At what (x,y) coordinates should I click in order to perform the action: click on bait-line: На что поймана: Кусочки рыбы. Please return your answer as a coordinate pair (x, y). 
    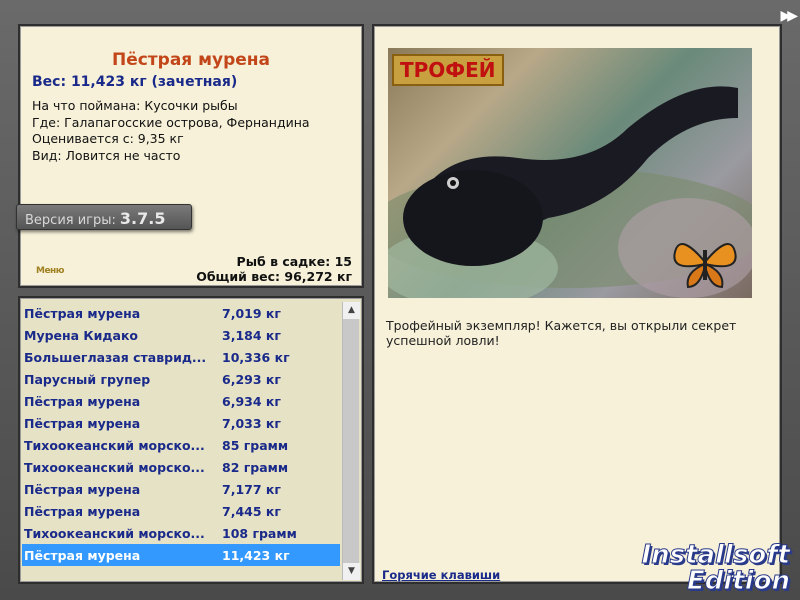
    Looking at the image, I should click on (135, 105).